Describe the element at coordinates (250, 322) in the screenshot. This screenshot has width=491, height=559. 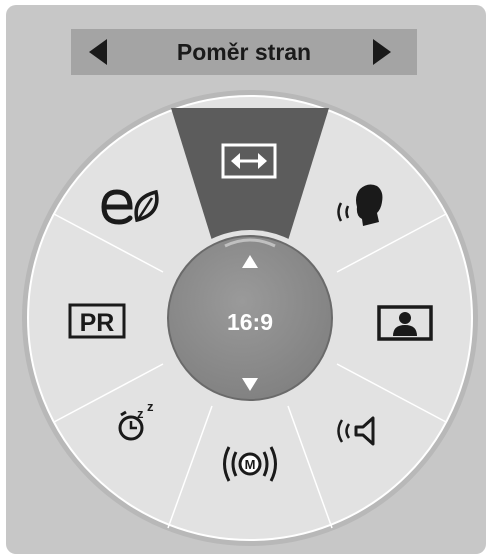
I see `current-value: 16:9` at that location.